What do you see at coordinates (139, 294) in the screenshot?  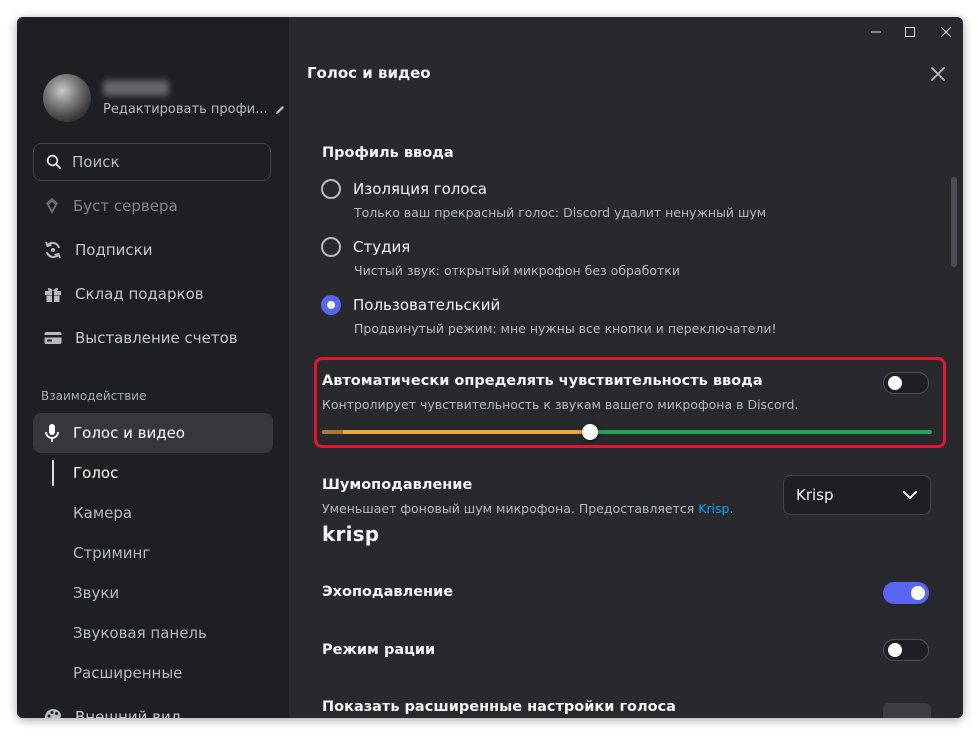 I see `sidebar-item-label: Склад подарков` at bounding box center [139, 294].